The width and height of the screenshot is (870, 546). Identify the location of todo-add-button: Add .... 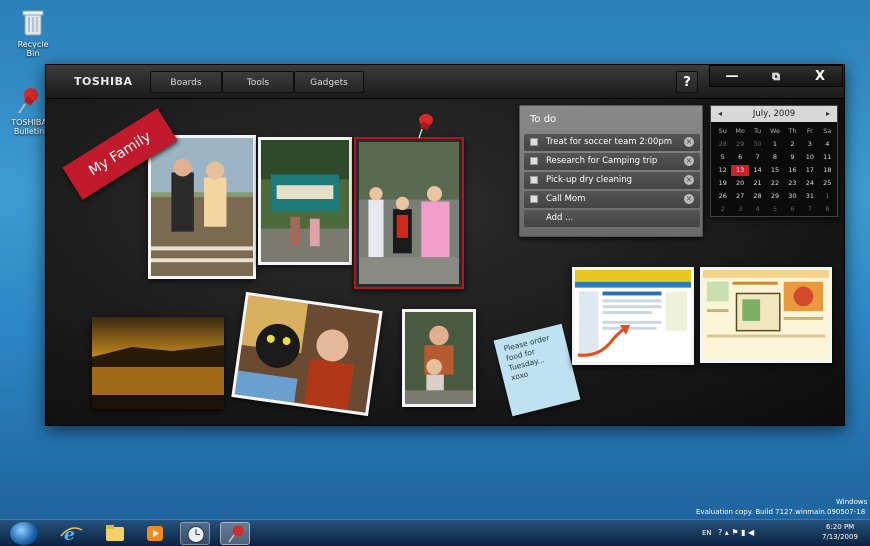
(612, 218).